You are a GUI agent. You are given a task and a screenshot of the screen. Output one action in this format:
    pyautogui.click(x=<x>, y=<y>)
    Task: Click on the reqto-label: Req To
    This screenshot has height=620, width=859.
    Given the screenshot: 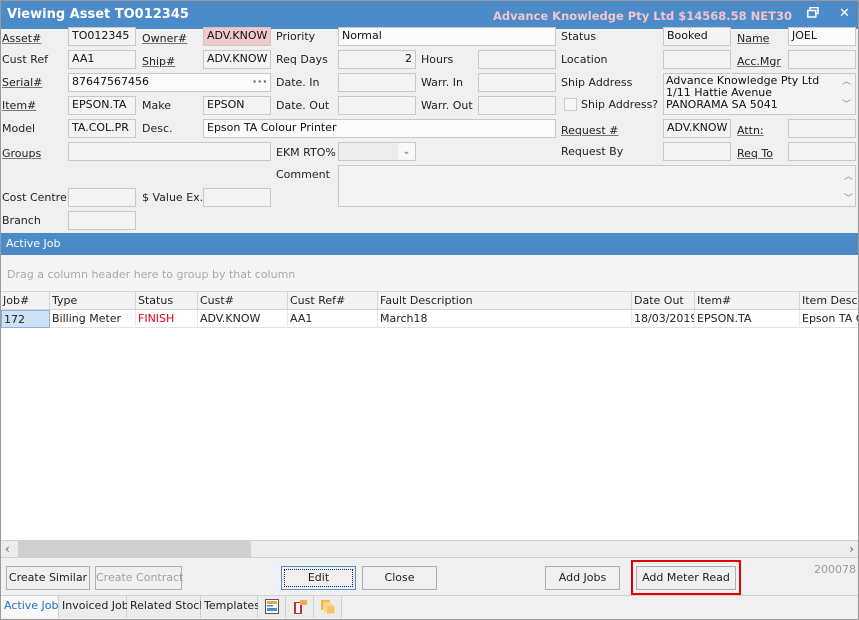 What is the action you would take?
    pyautogui.click(x=755, y=153)
    